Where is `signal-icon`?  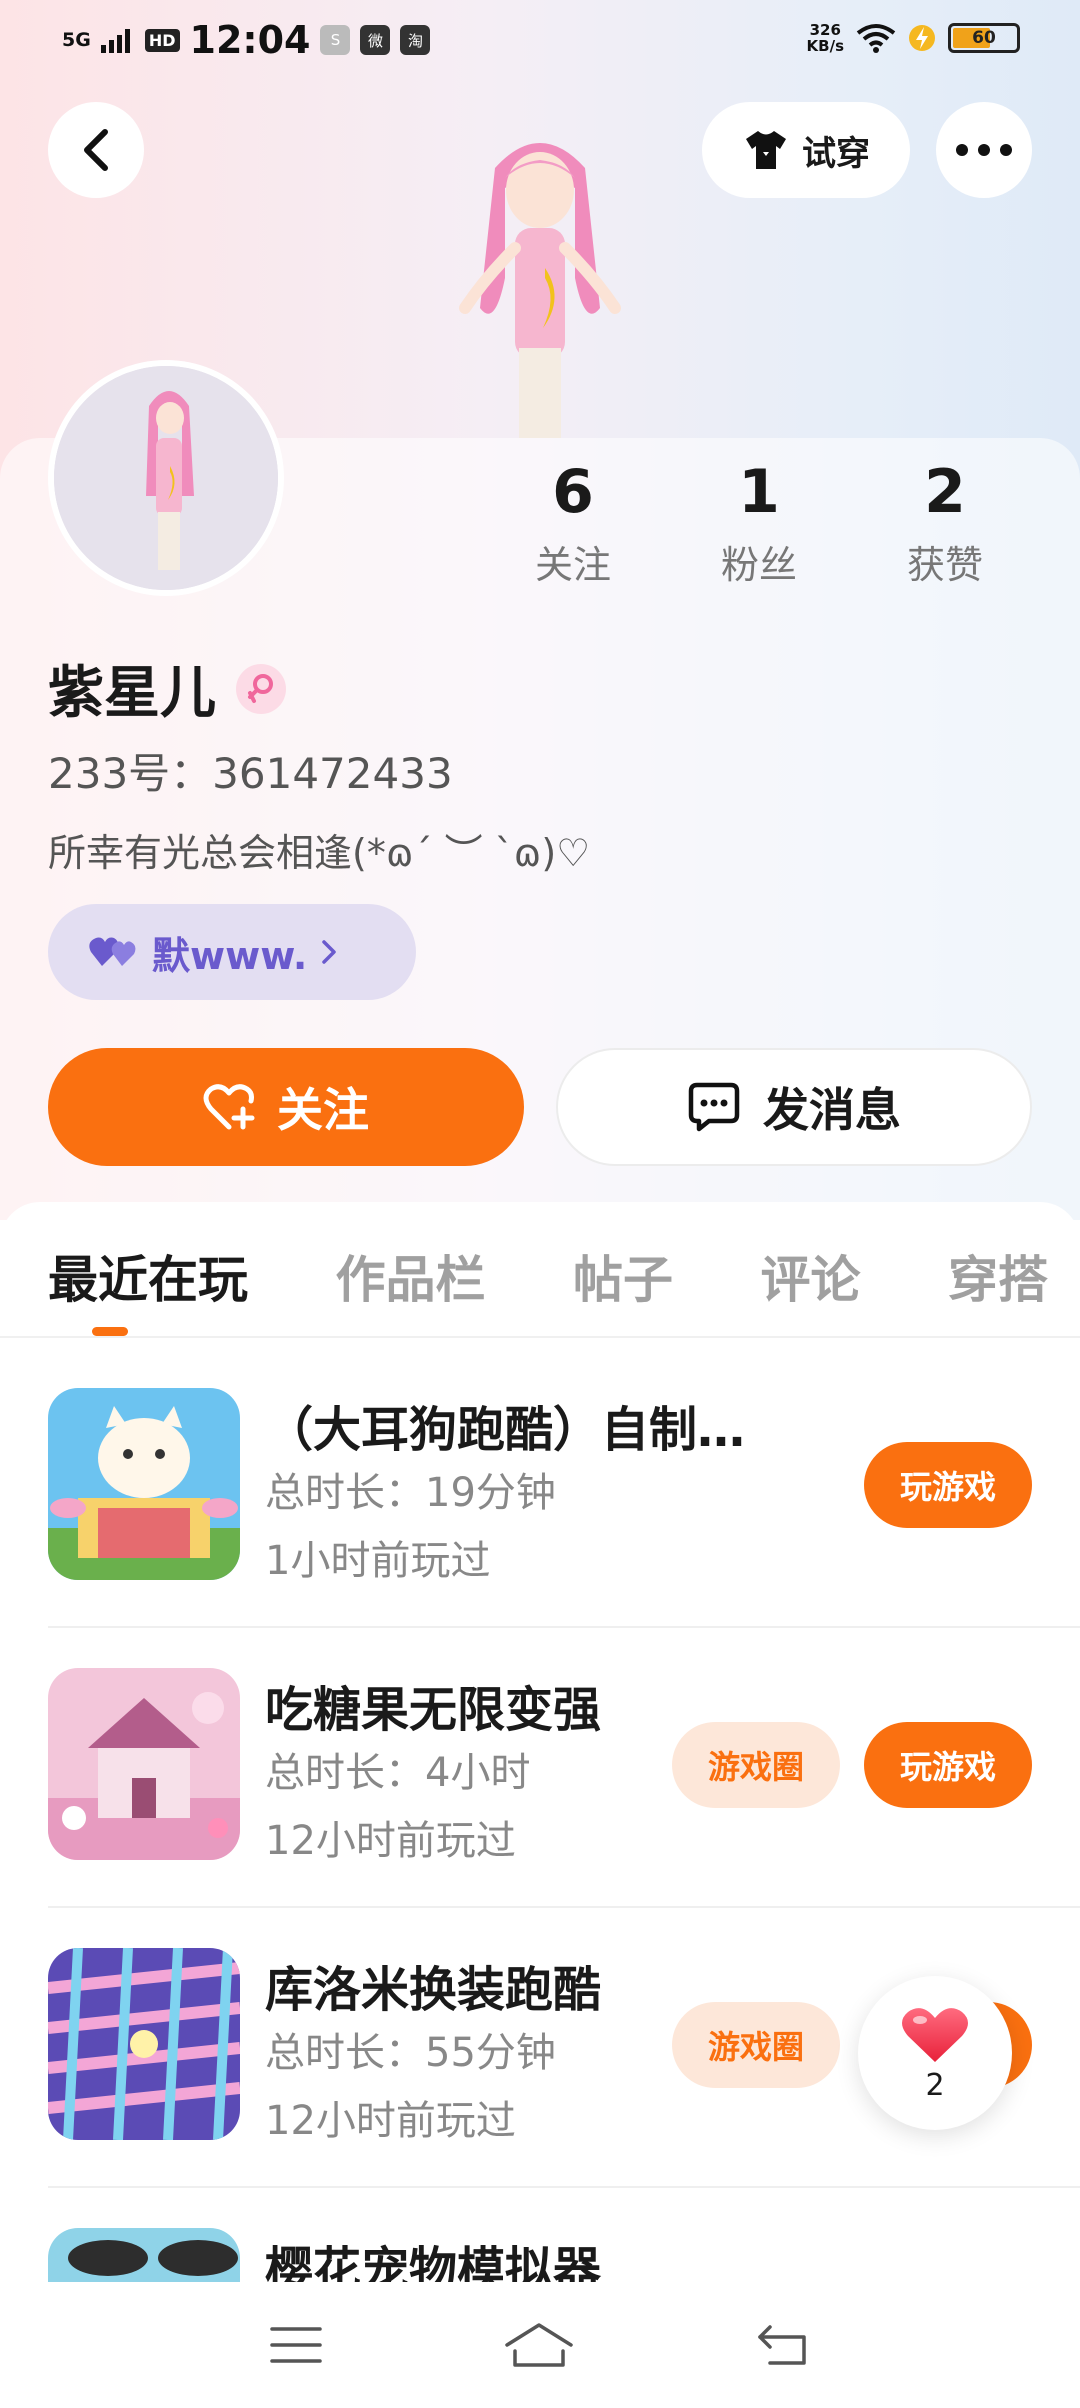
signal-icon is located at coordinates (115, 41).